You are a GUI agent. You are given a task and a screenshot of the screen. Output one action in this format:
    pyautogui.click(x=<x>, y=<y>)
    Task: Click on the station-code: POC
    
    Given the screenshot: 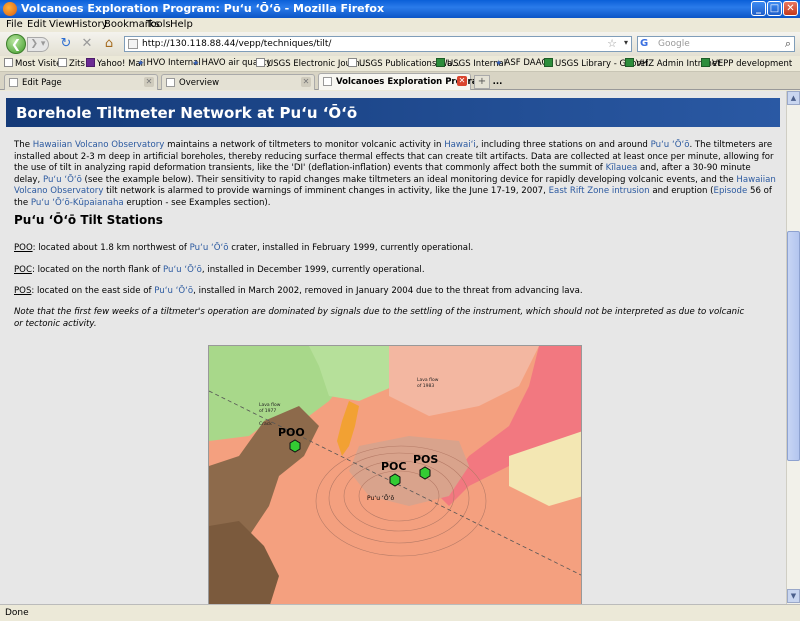 What is the action you would take?
    pyautogui.click(x=23, y=270)
    